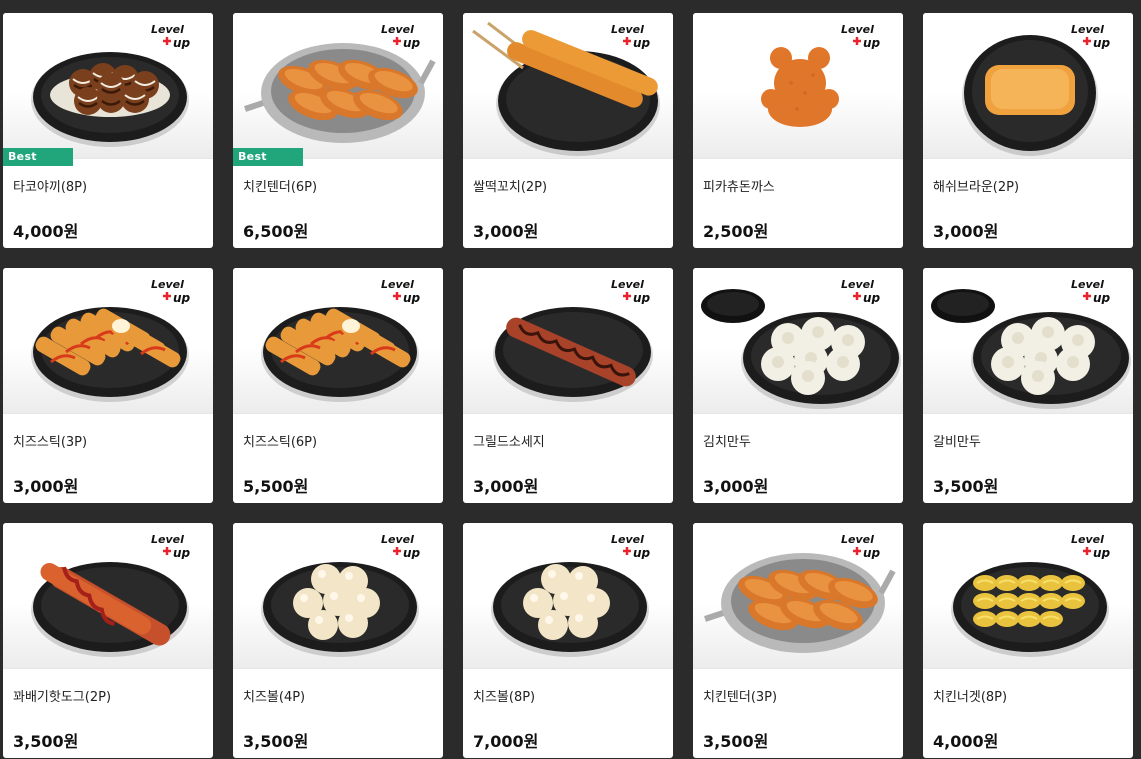  I want to click on product-card: Level up Best 타코야끼(8P) 4,000원, so click(108, 130).